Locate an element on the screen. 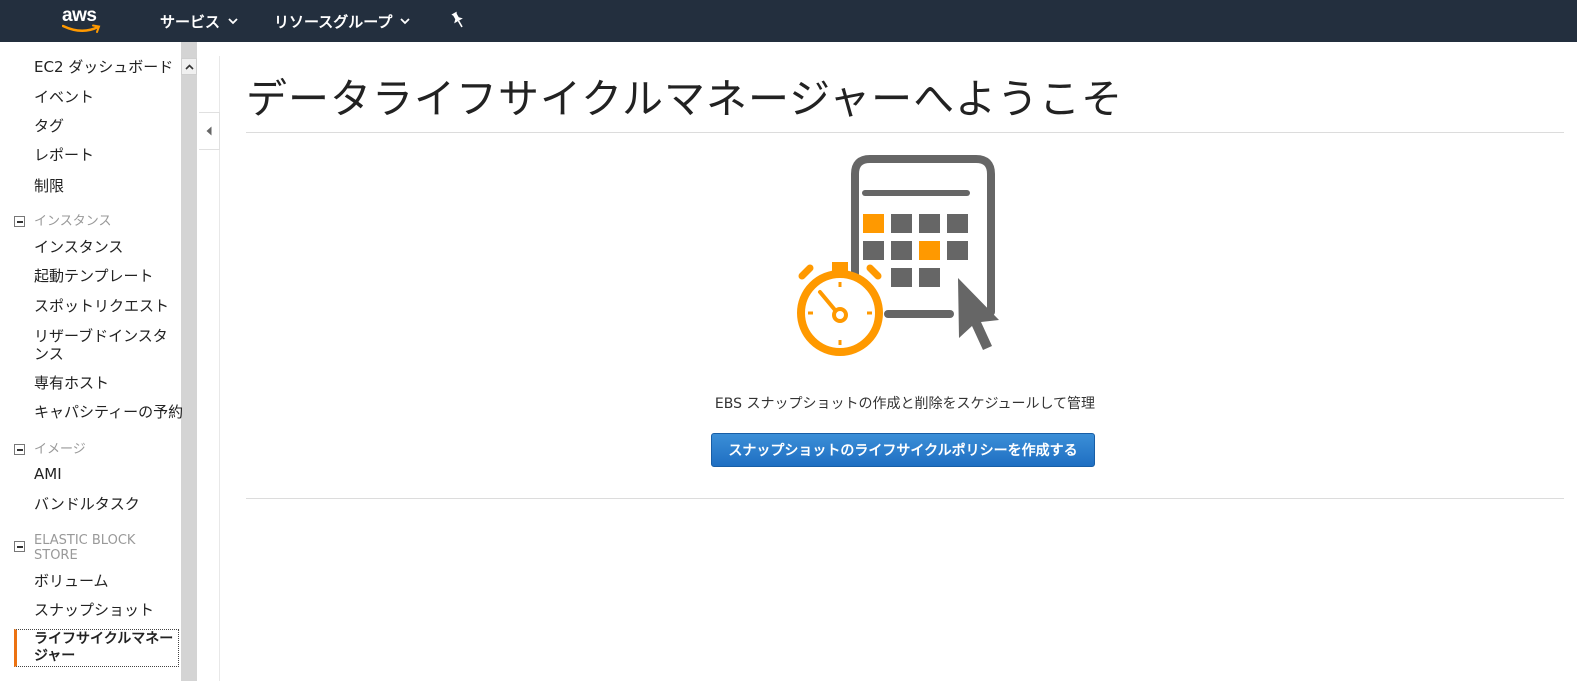 The height and width of the screenshot is (681, 1577). top-navigation-bar: aws サービス リソースグループ is located at coordinates (788, 21).